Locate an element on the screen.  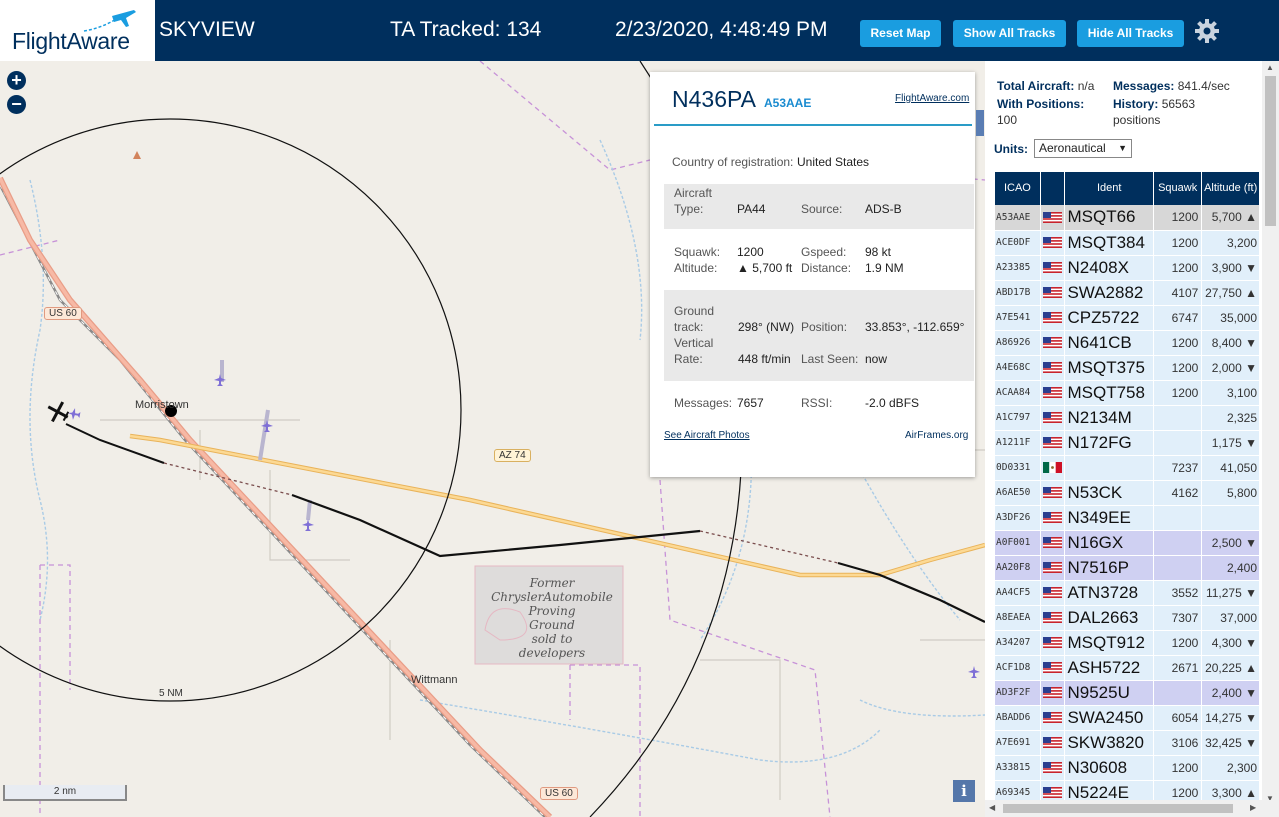
scroll-left-arrow-icon: ◀ is located at coordinates (992, 807).